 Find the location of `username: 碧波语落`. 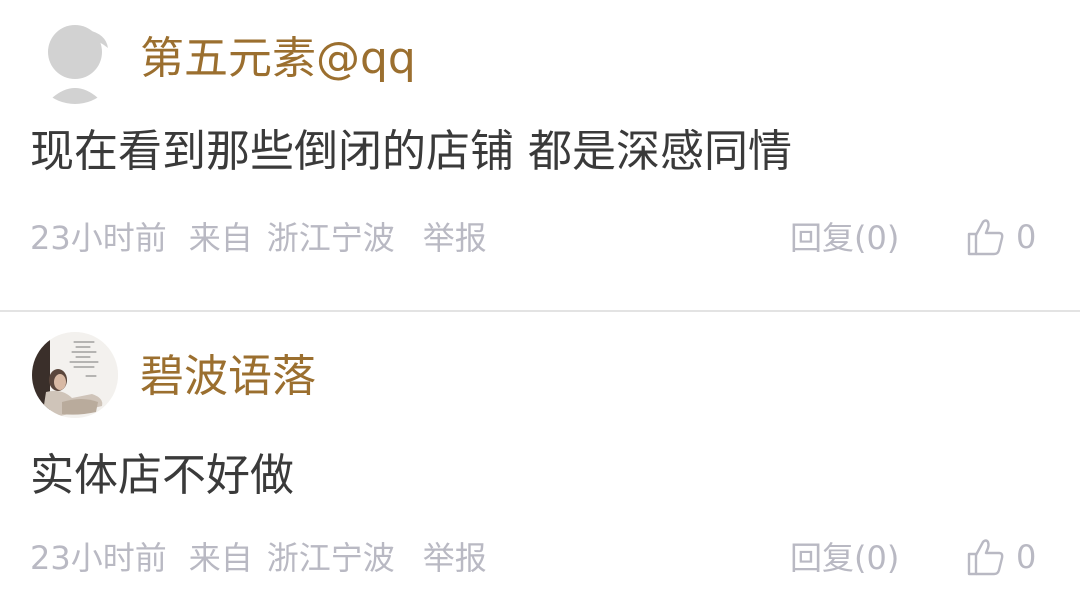

username: 碧波语落 is located at coordinates (228, 377).